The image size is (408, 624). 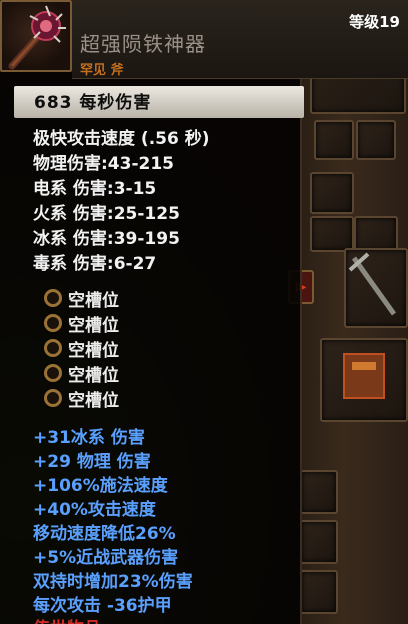 I want to click on magic-stat: +29 物理 伤害, so click(x=92, y=462).